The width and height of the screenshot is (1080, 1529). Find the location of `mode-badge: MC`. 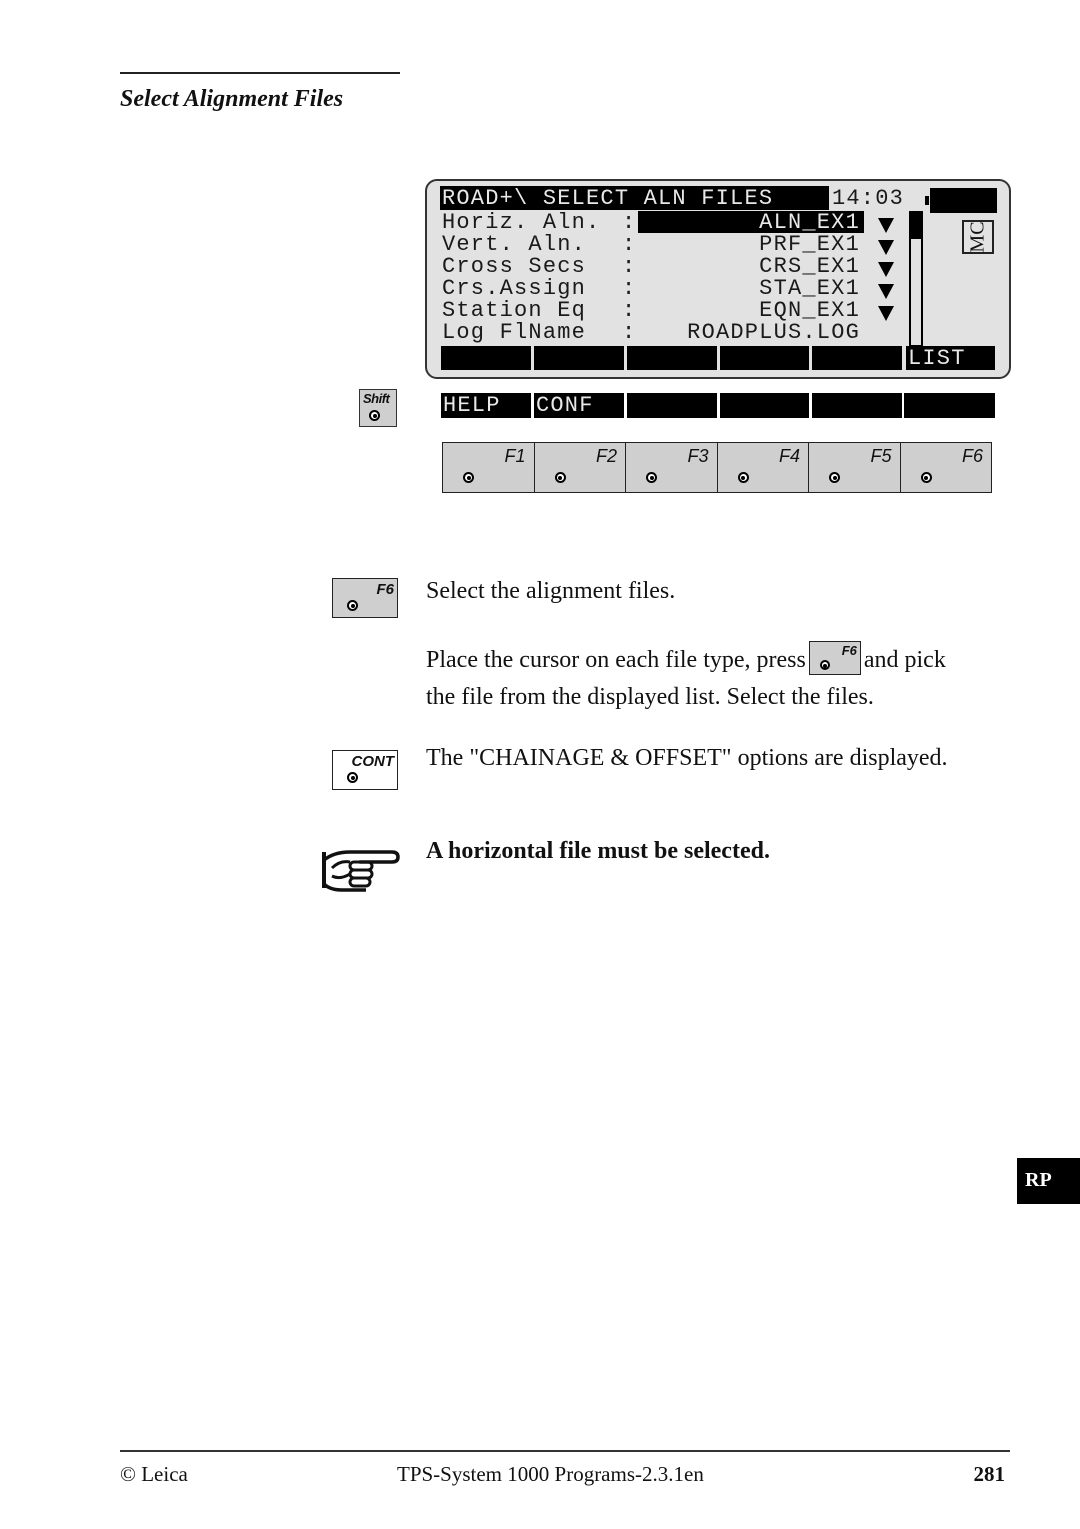

mode-badge: MC is located at coordinates (978, 237).